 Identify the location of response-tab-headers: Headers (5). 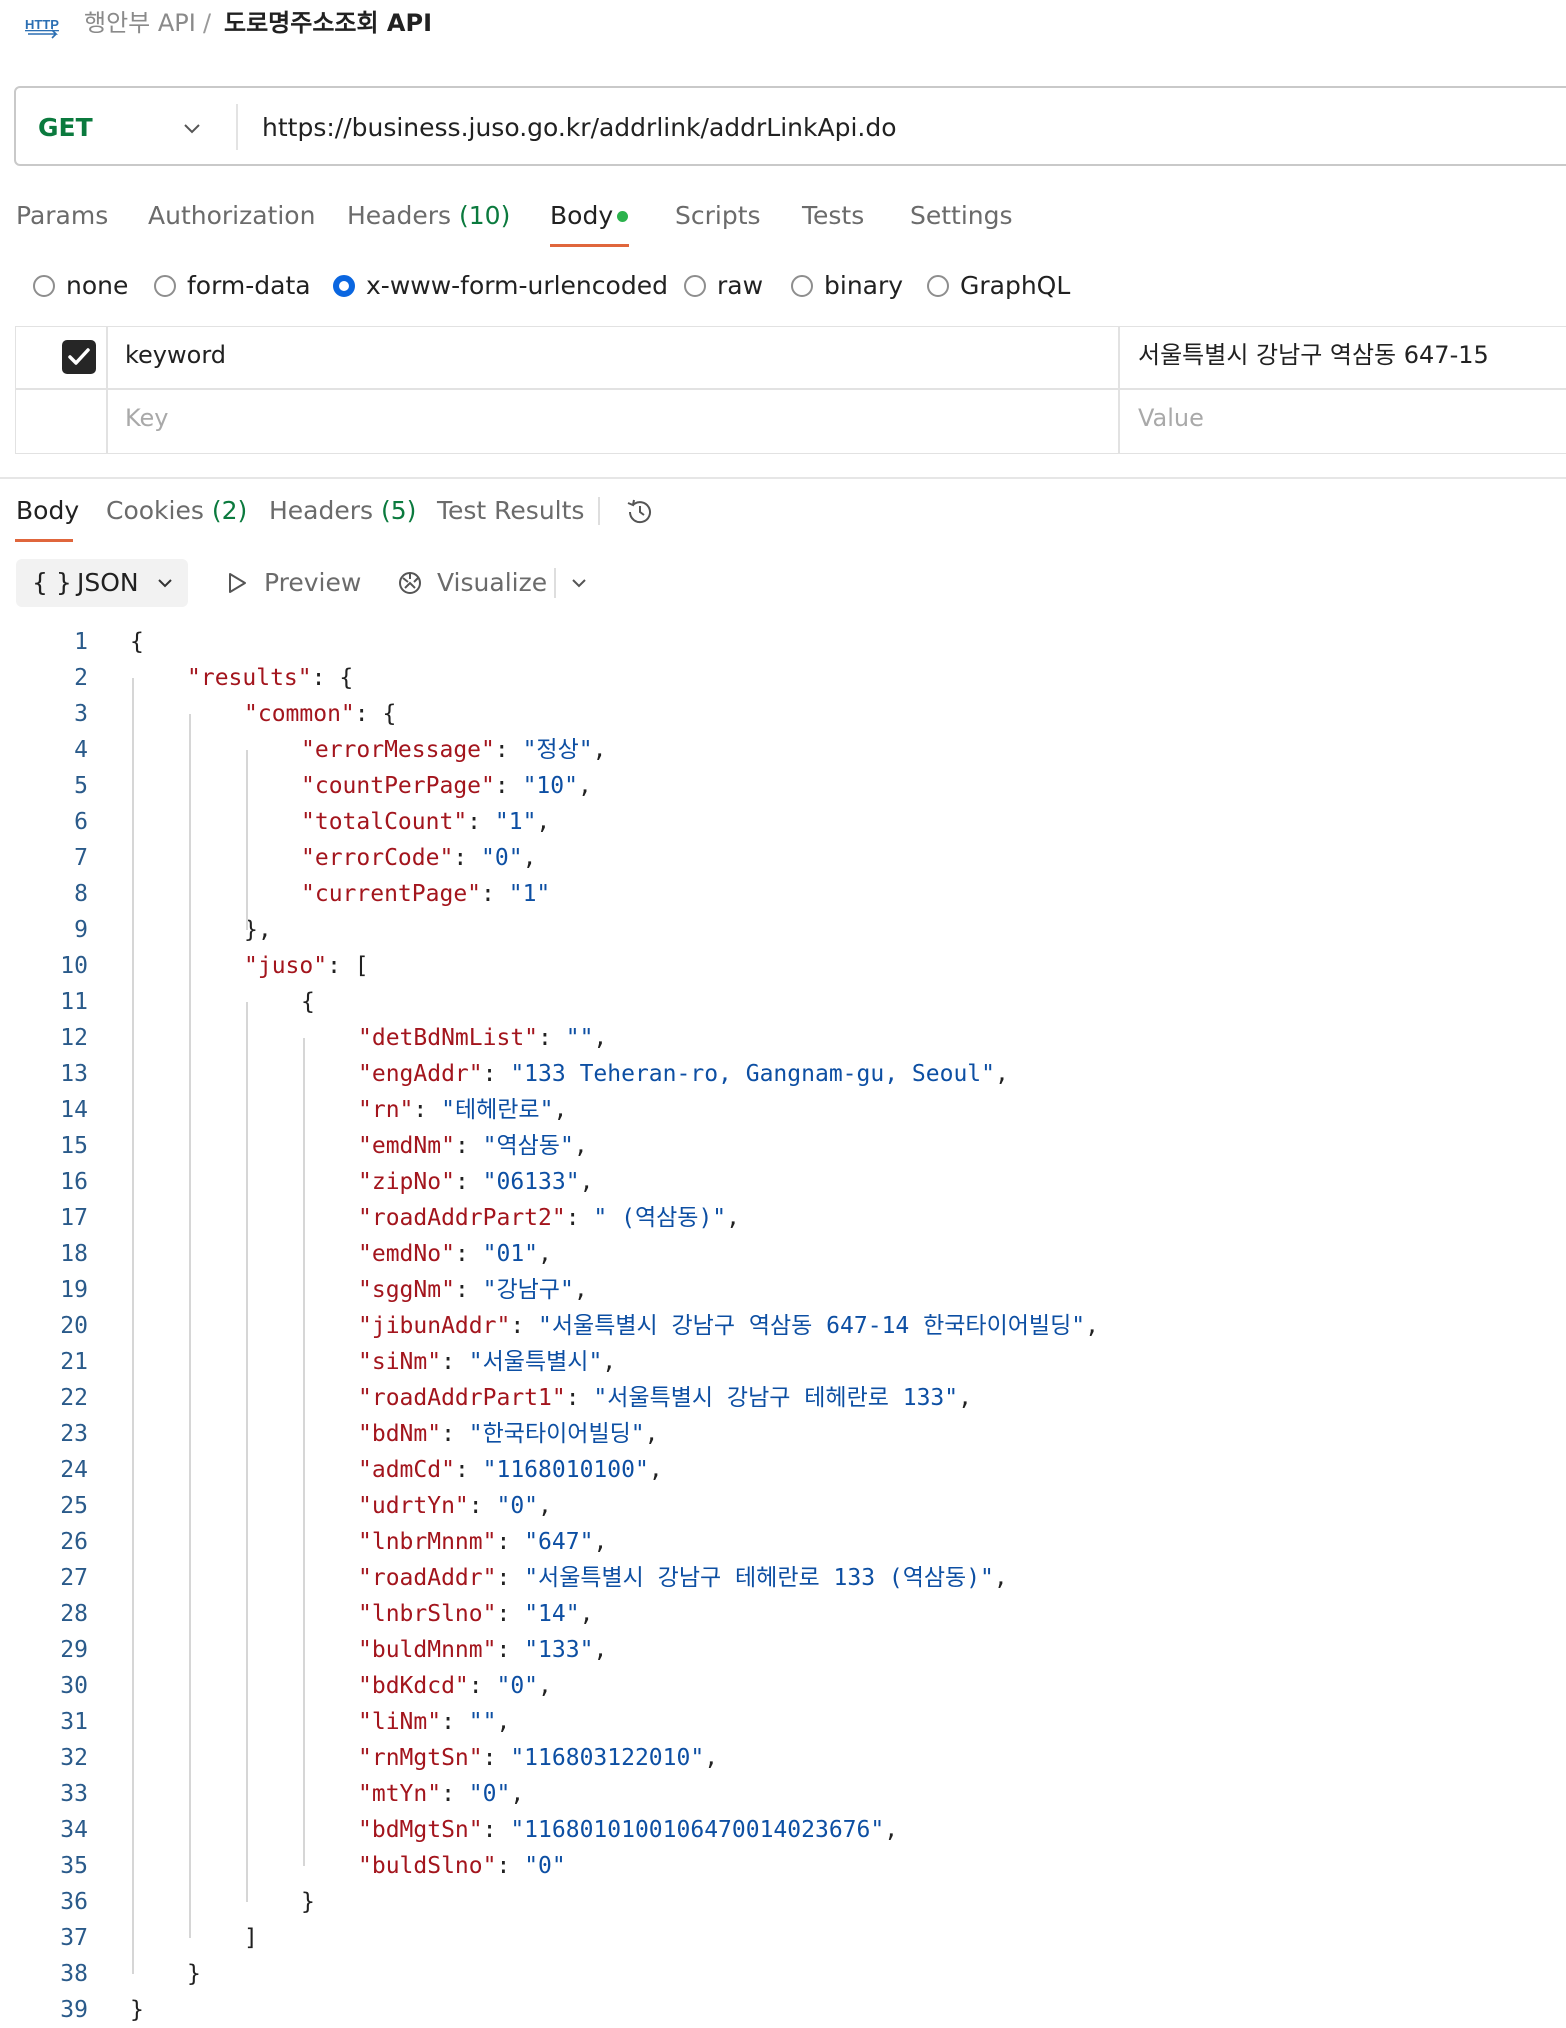
(342, 511).